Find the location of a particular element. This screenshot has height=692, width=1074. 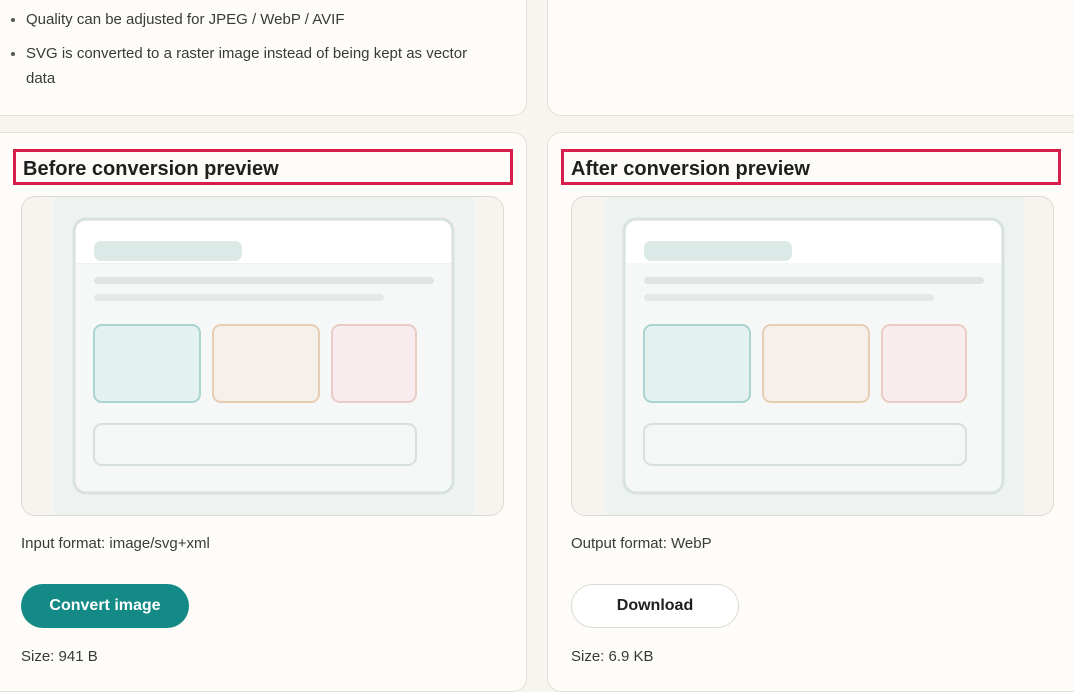

after-preview-heading: After conversion preview is located at coordinates (811, 167).